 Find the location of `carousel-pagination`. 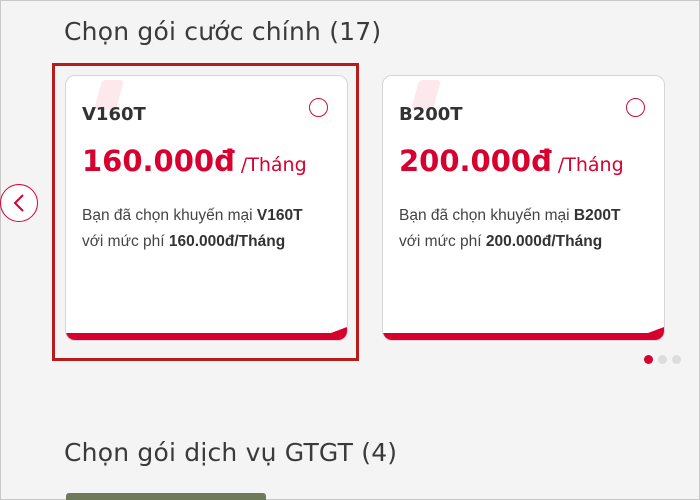

carousel-pagination is located at coordinates (662, 359).